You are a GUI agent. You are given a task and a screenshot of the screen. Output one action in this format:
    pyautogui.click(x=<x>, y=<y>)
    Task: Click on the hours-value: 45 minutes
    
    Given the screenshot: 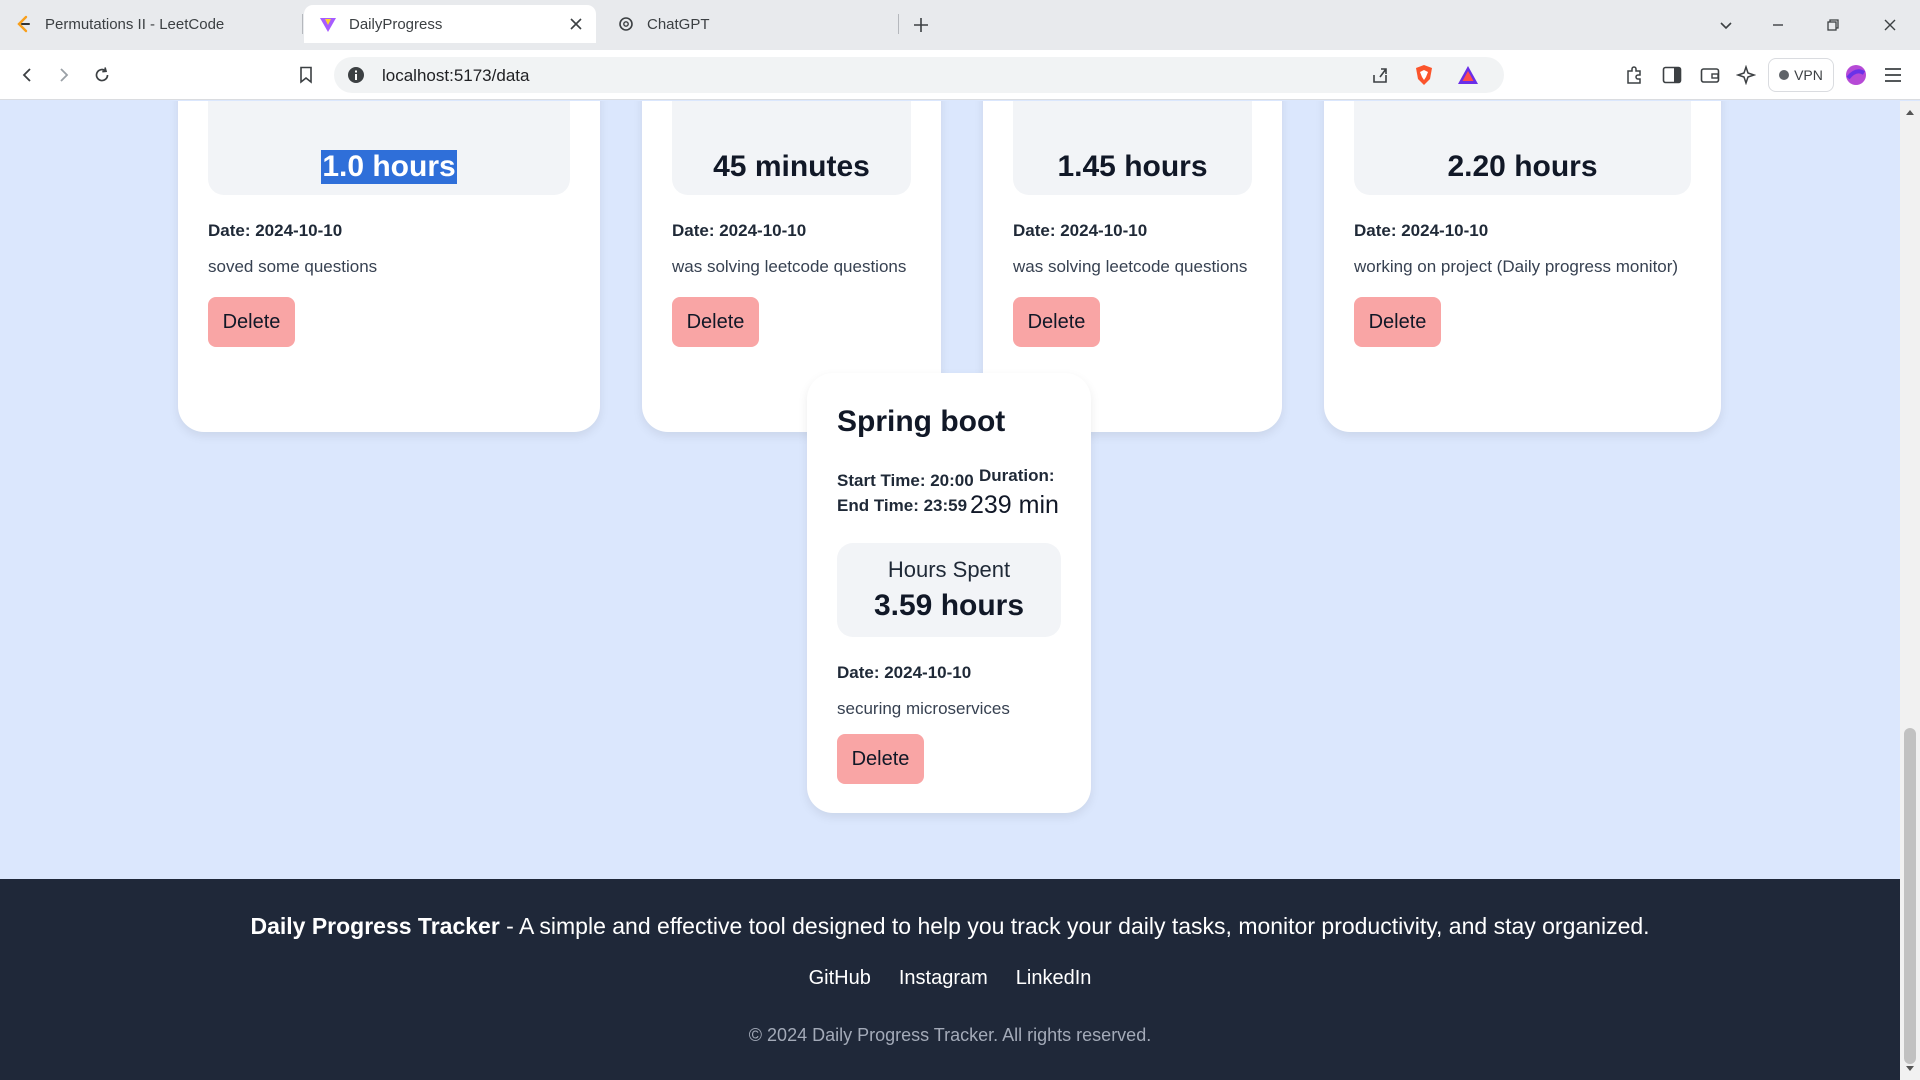 What is the action you would take?
    pyautogui.click(x=791, y=166)
    